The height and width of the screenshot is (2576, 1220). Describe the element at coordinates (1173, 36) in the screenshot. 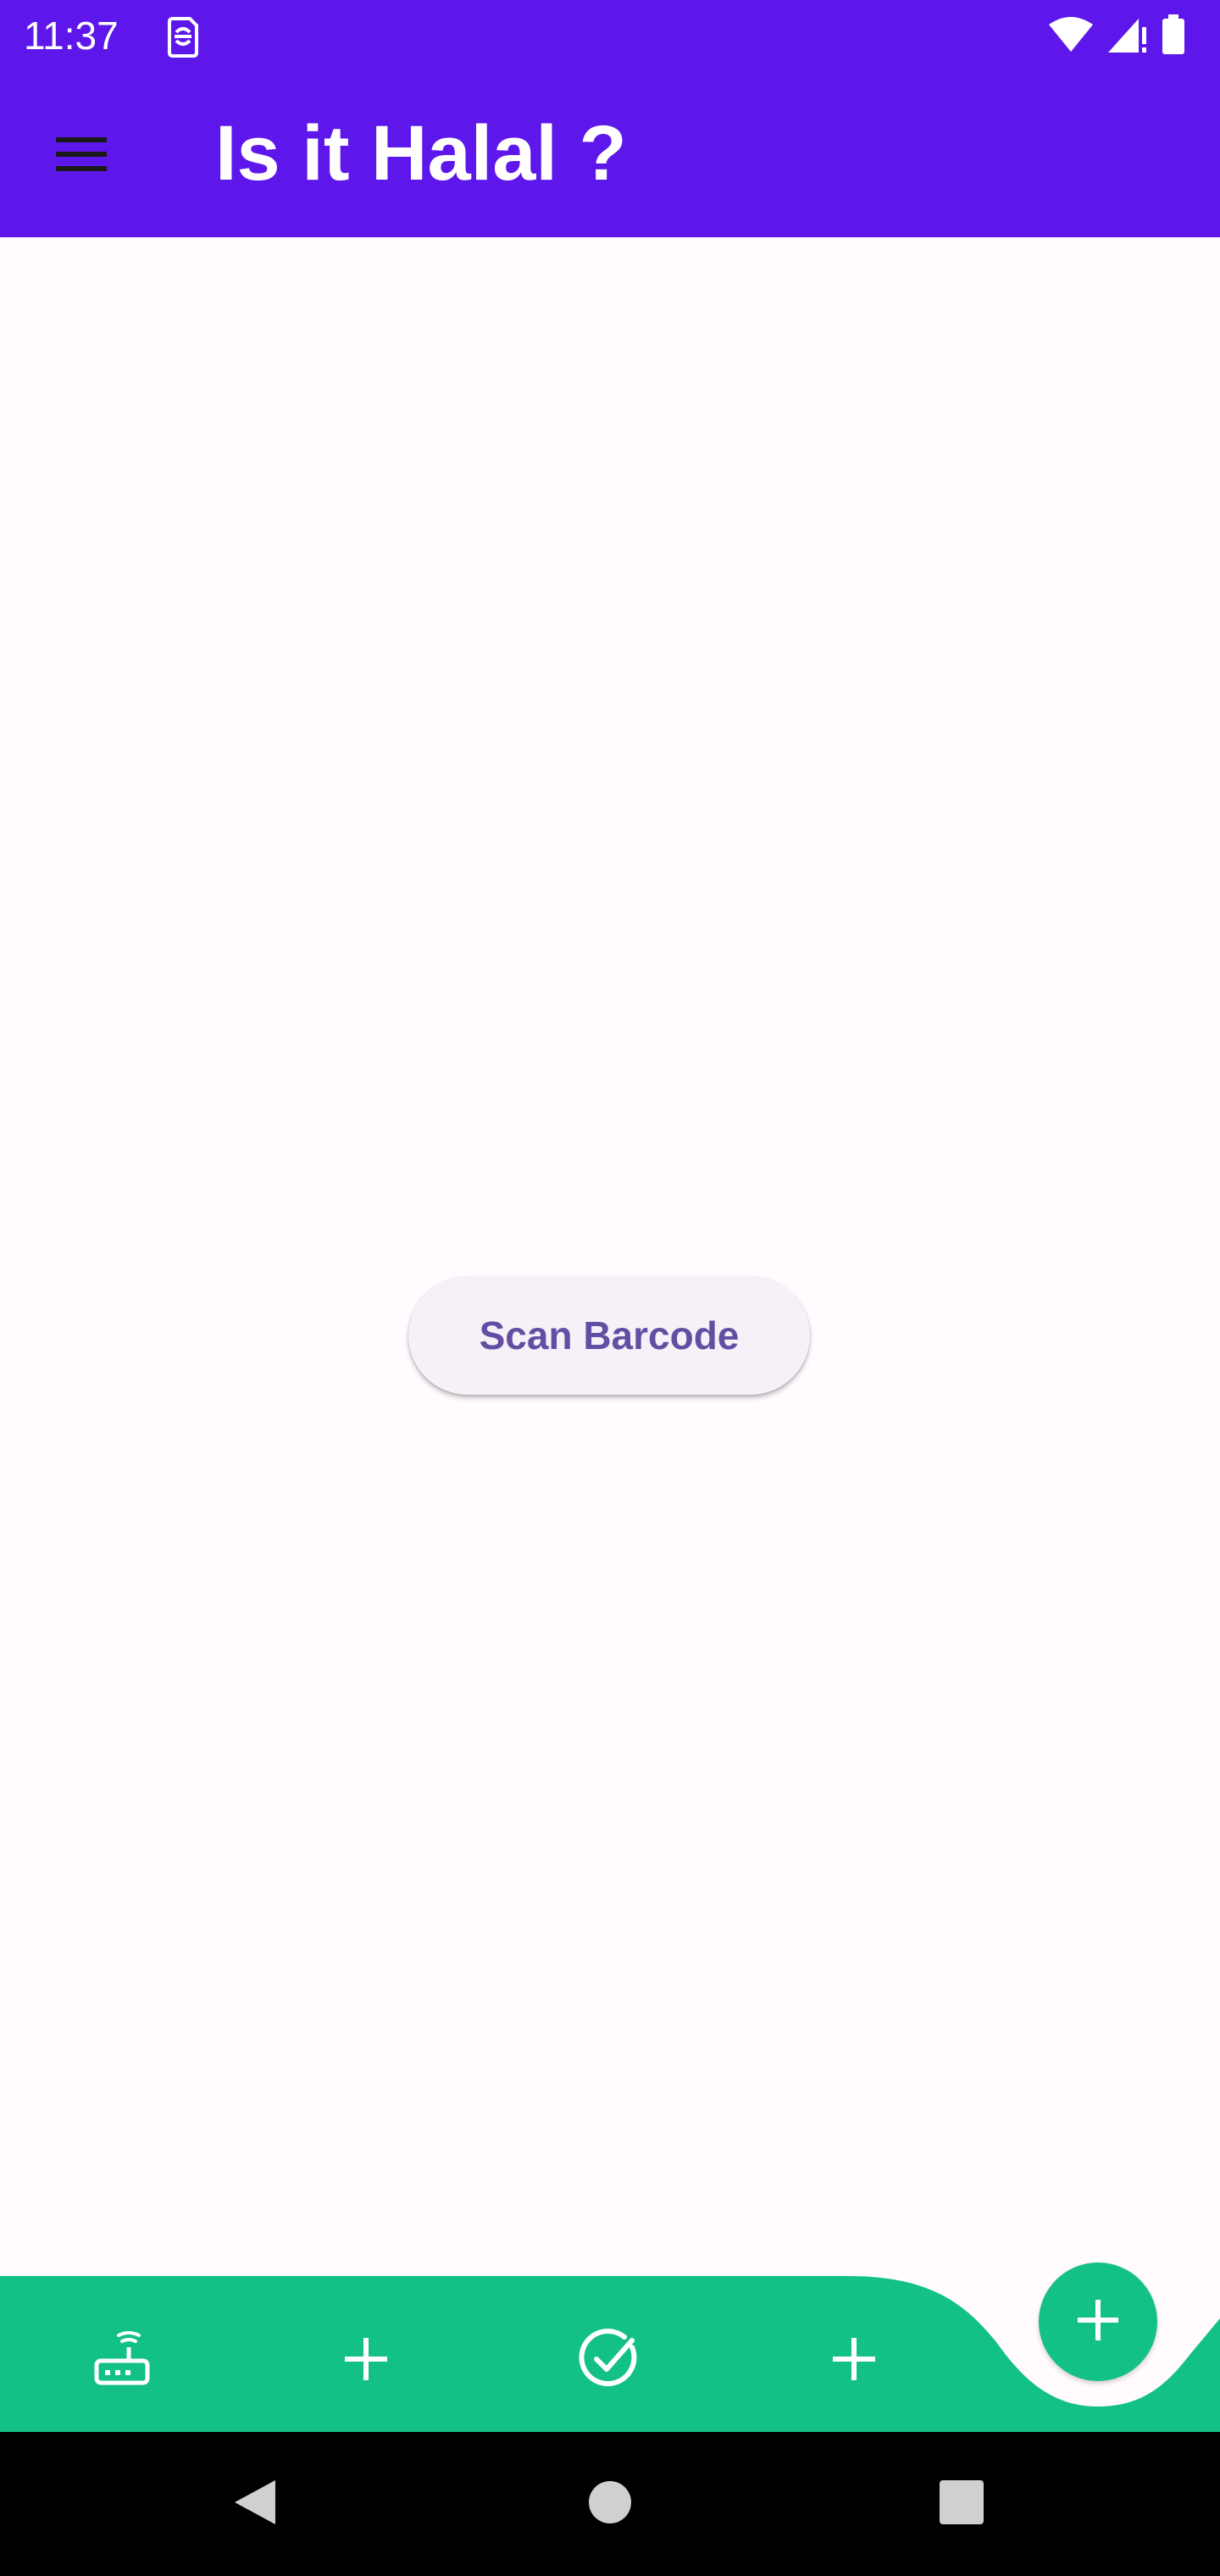

I see `battery-icon` at that location.